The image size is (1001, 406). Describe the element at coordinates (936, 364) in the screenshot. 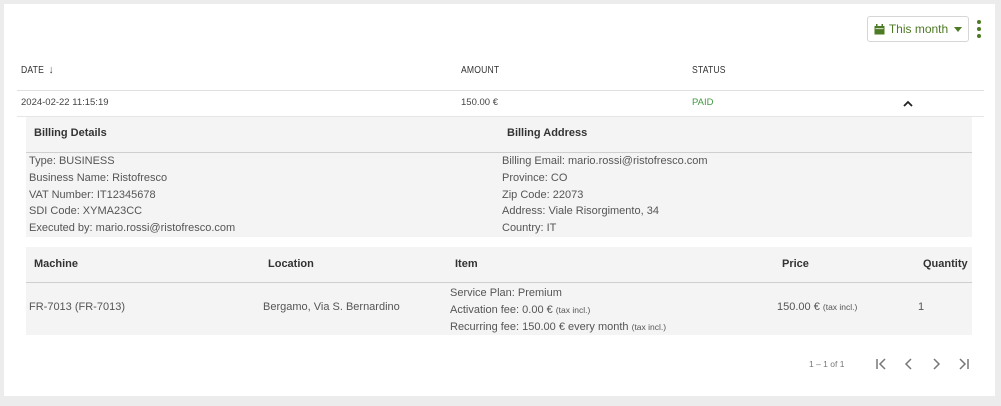

I see `next-page-icon` at that location.